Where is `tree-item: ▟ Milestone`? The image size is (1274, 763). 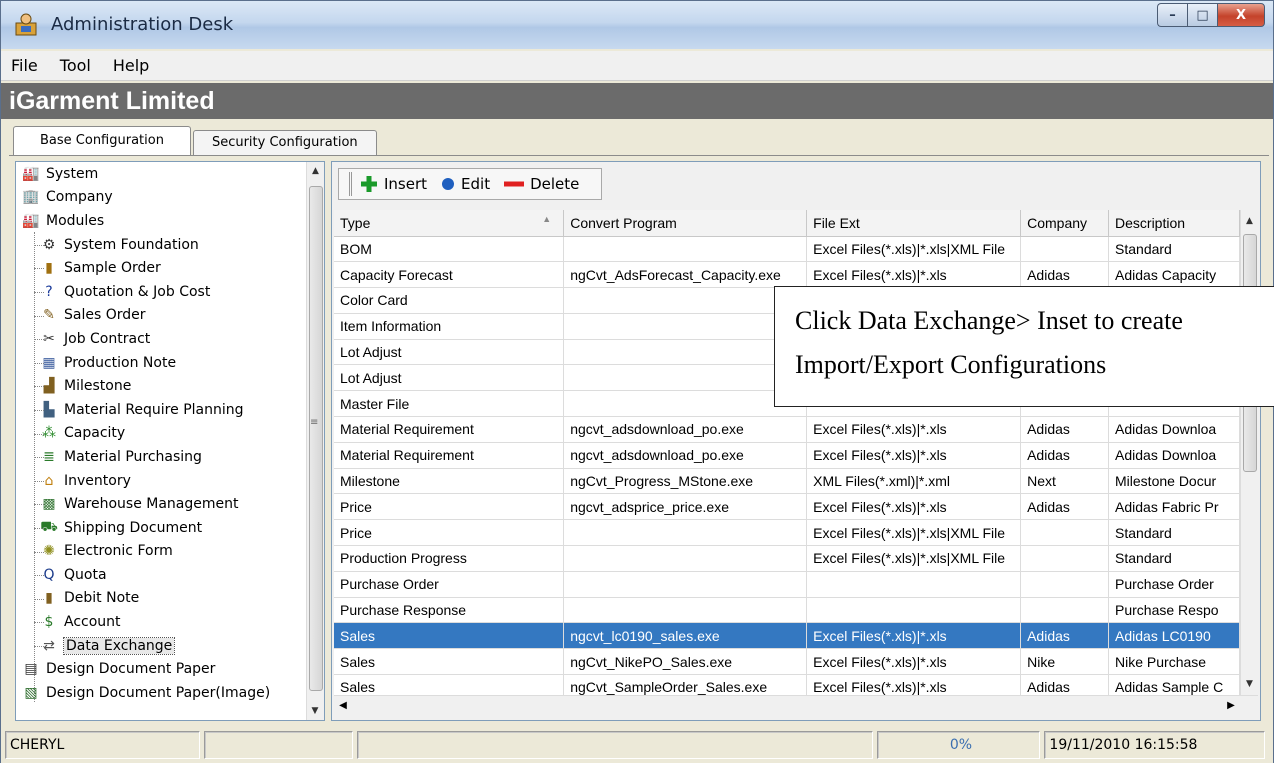
tree-item: ▟ Milestone is located at coordinates (161, 386).